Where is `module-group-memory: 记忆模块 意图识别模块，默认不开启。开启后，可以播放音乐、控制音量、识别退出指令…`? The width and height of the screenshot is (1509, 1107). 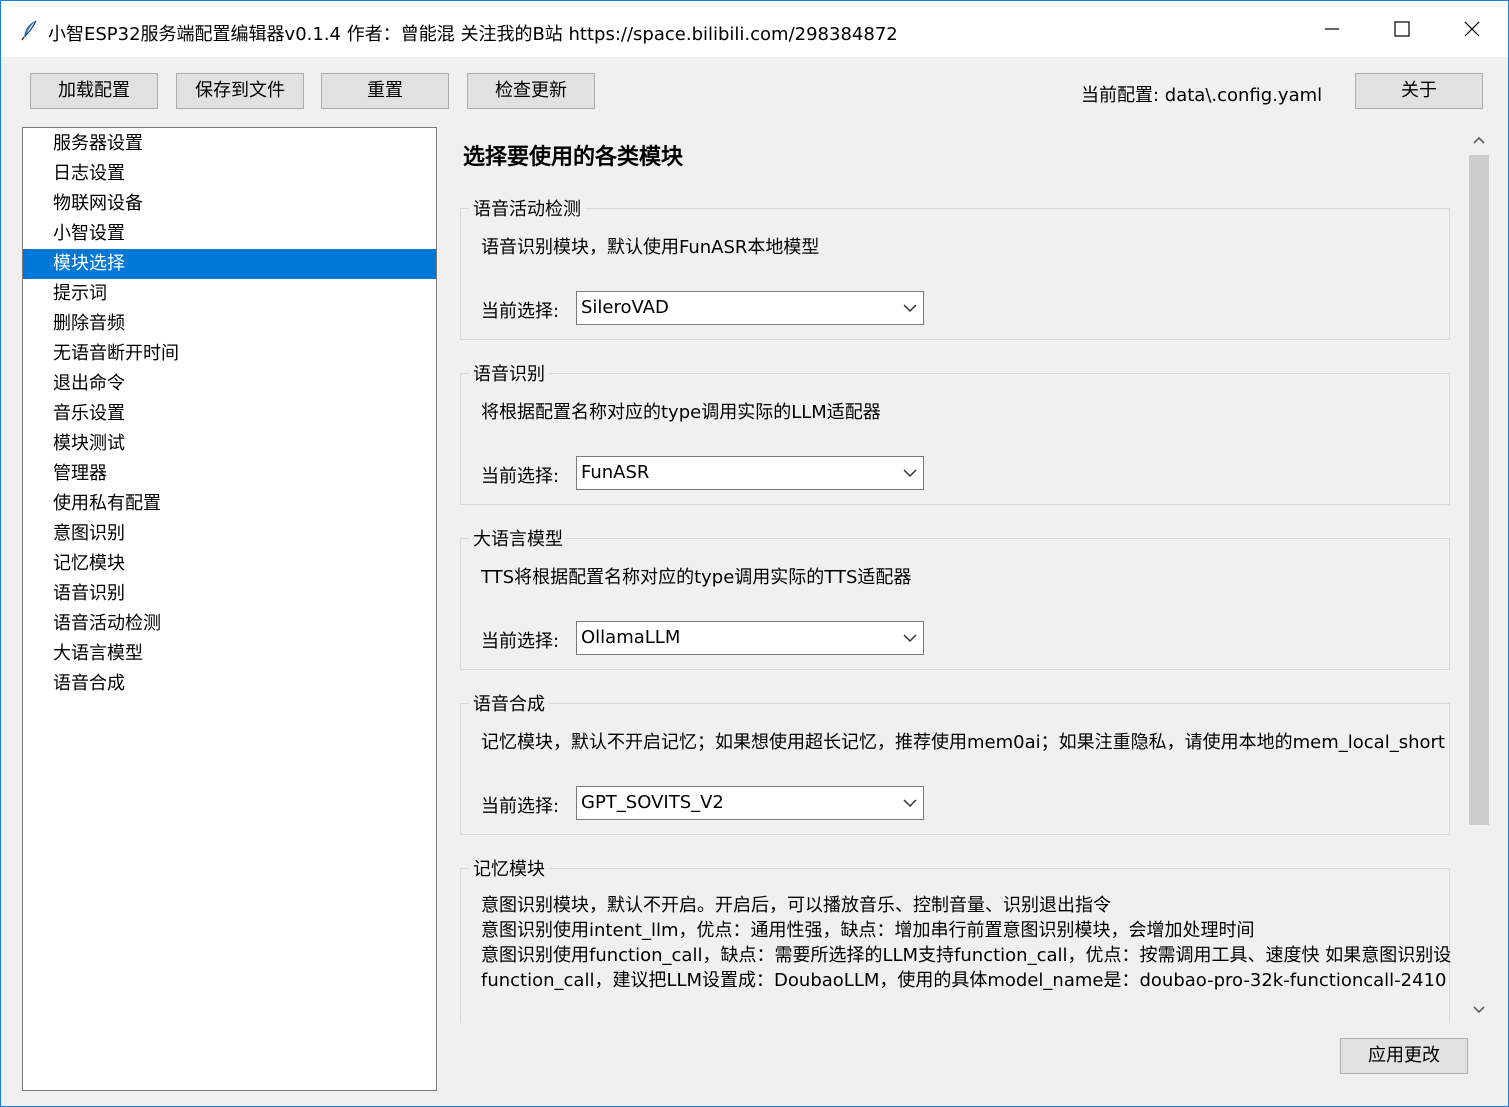 module-group-memory: 记忆模块 意图识别模块，默认不开启。开启后，可以播放音乐、控制音量、识别退出指令… is located at coordinates (956, 939).